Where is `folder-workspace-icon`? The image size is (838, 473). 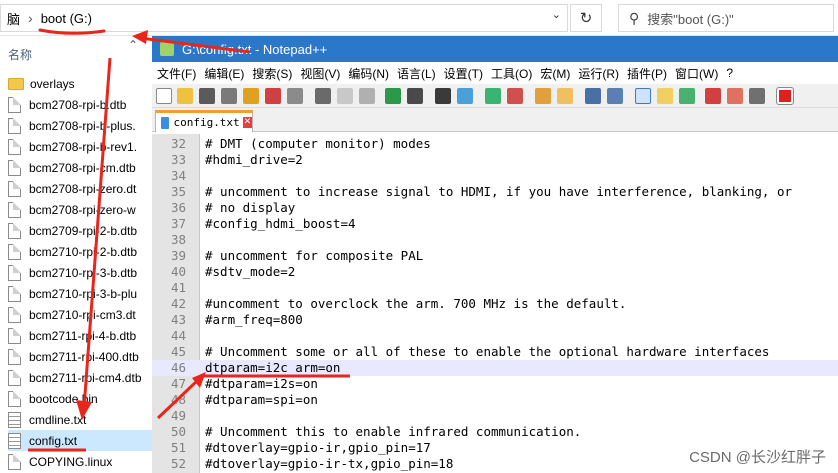 folder-workspace-icon is located at coordinates (735, 96).